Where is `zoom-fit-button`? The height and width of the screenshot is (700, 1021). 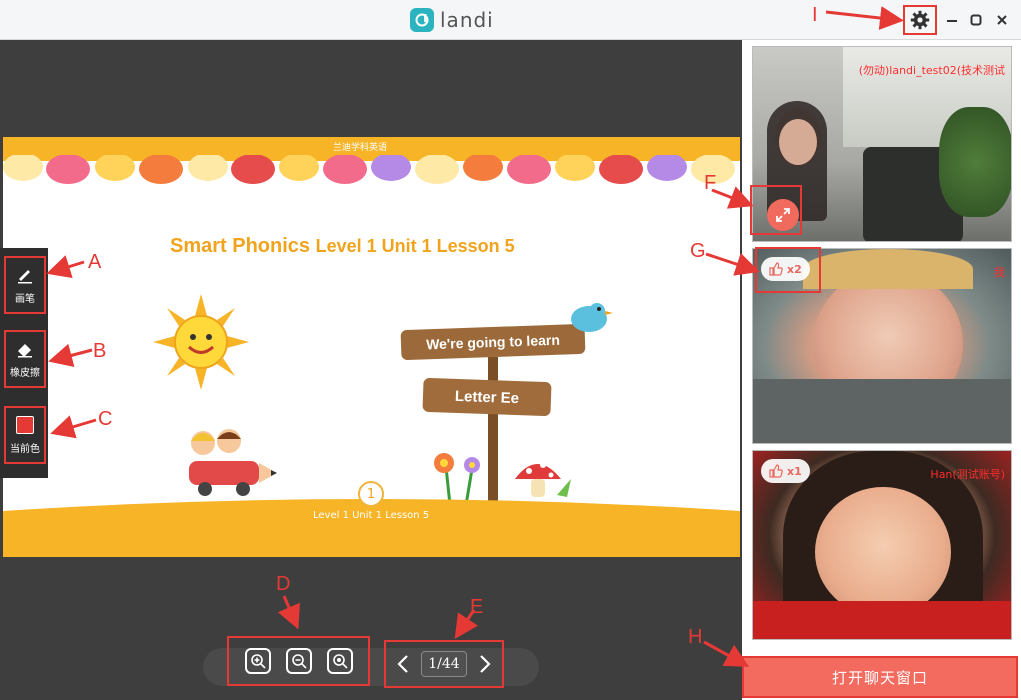
zoom-fit-button is located at coordinates (339, 661).